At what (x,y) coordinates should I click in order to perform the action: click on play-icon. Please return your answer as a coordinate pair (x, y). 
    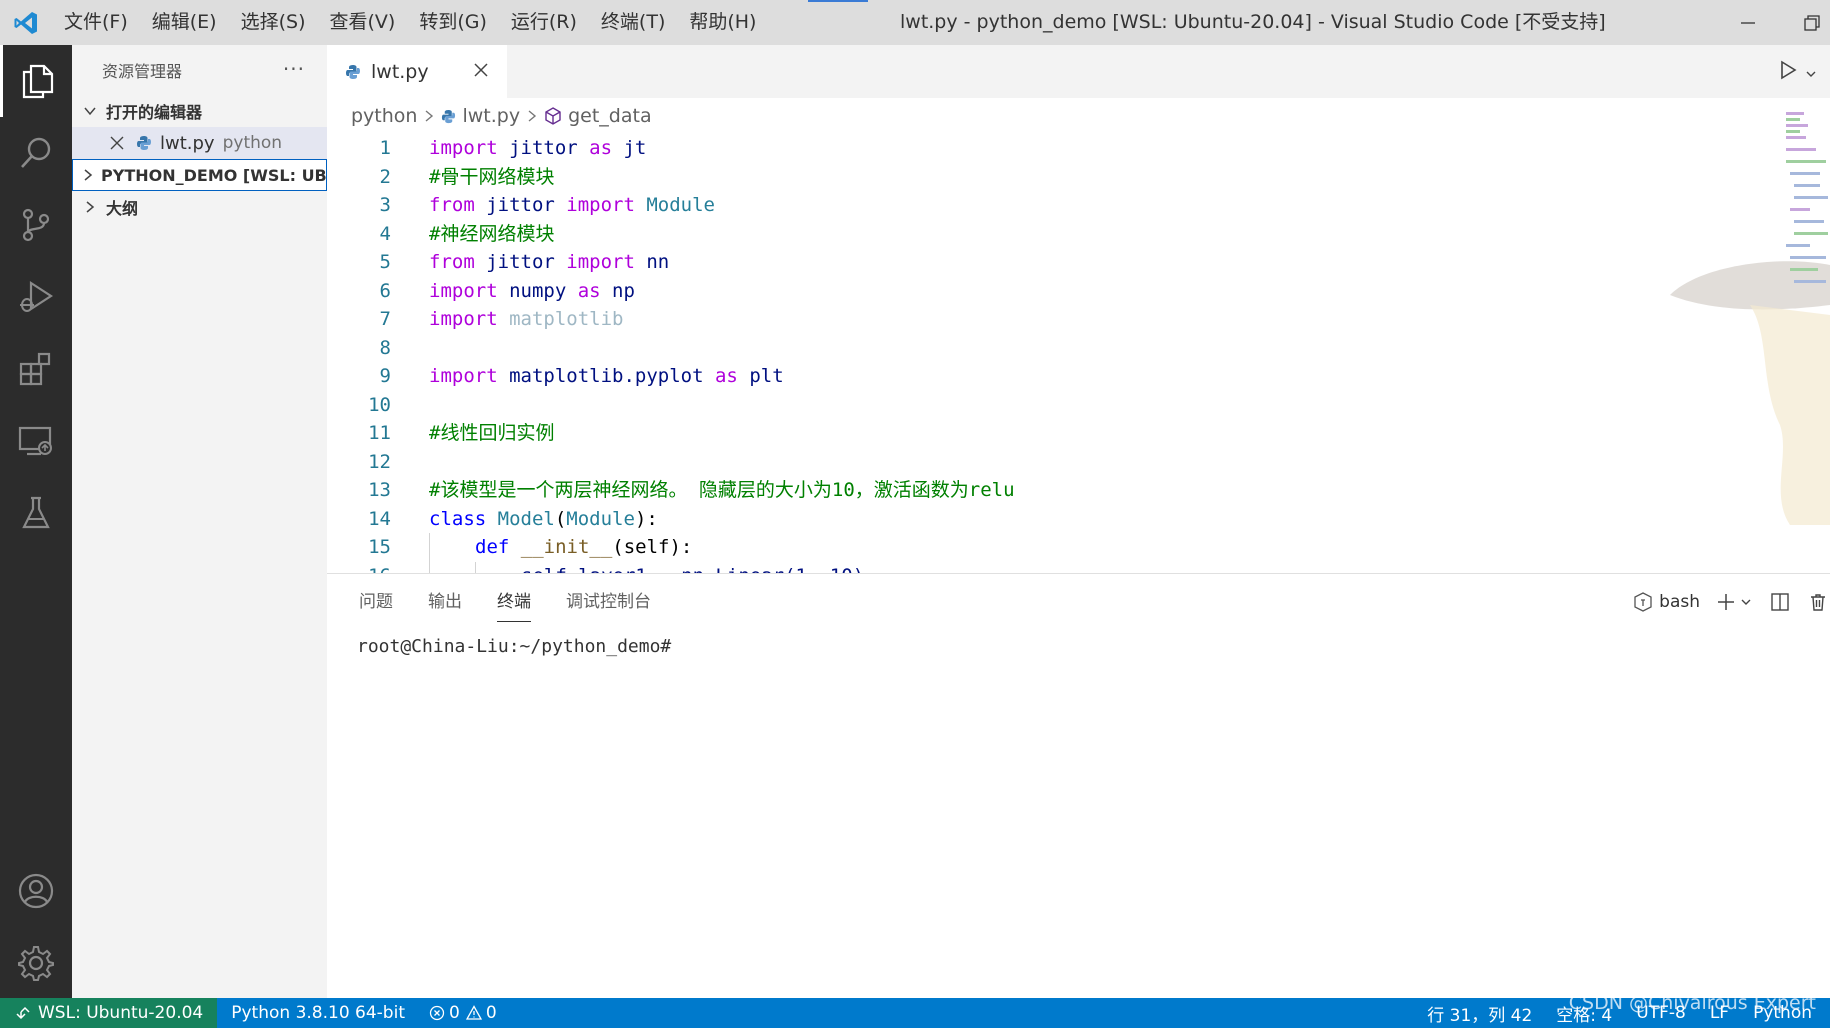
    Looking at the image, I should click on (1789, 70).